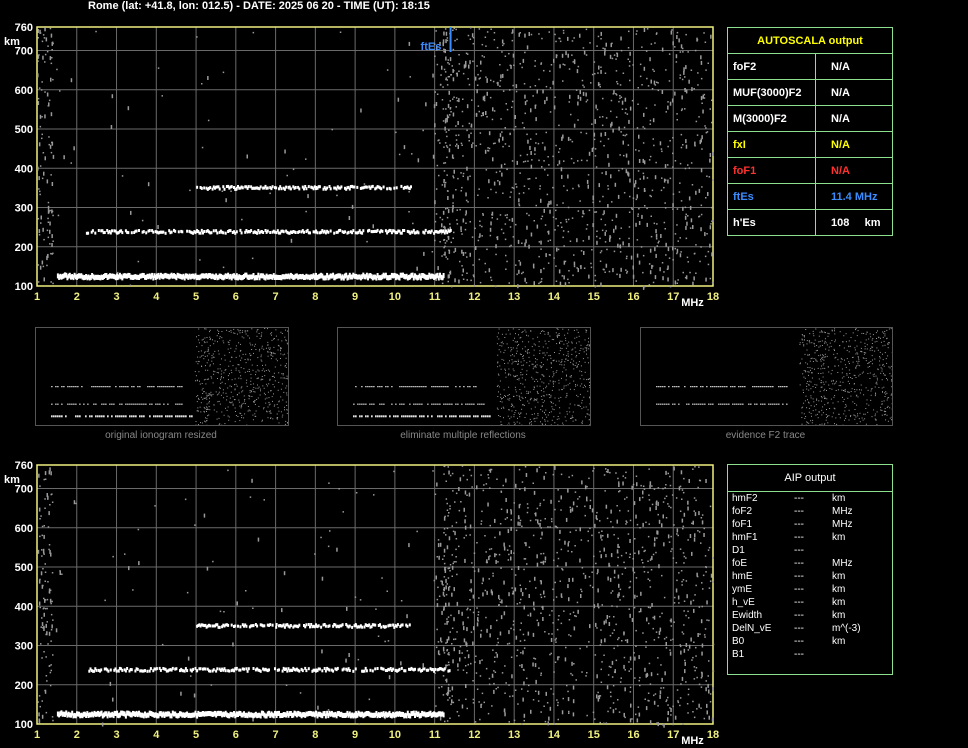 This screenshot has width=968, height=748. Describe the element at coordinates (395, 297) in the screenshot. I see `x-tick-label: 10` at that location.